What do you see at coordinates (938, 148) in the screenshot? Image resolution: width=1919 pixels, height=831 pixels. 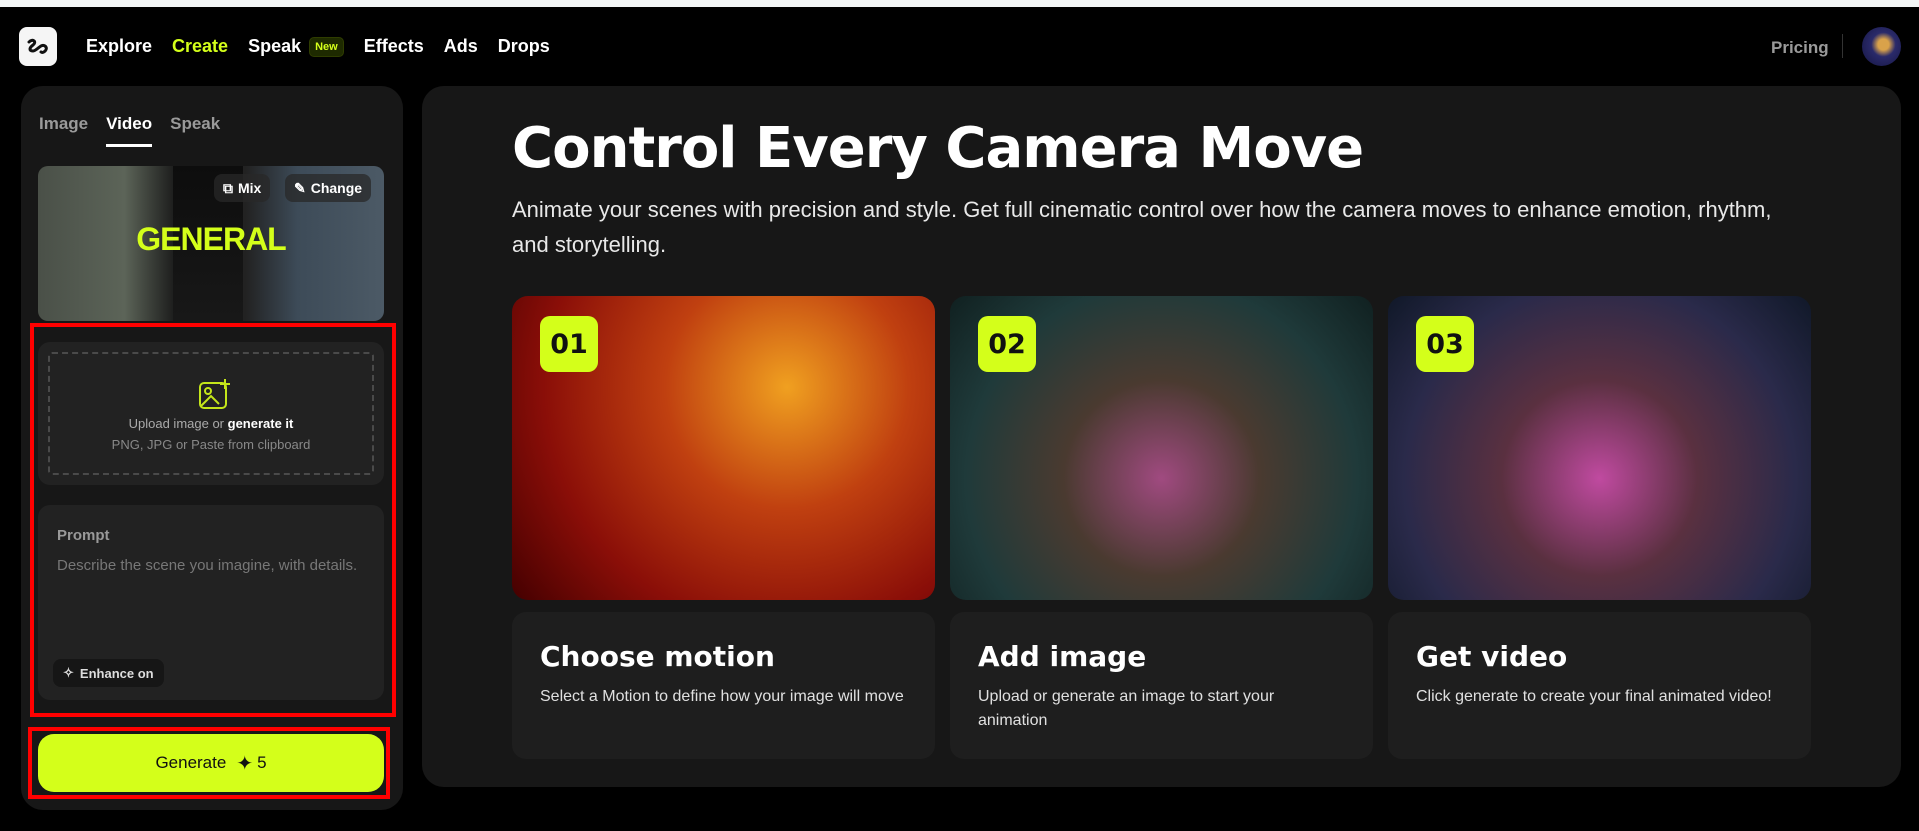 I see `page-title: Control Every Camera Move` at bounding box center [938, 148].